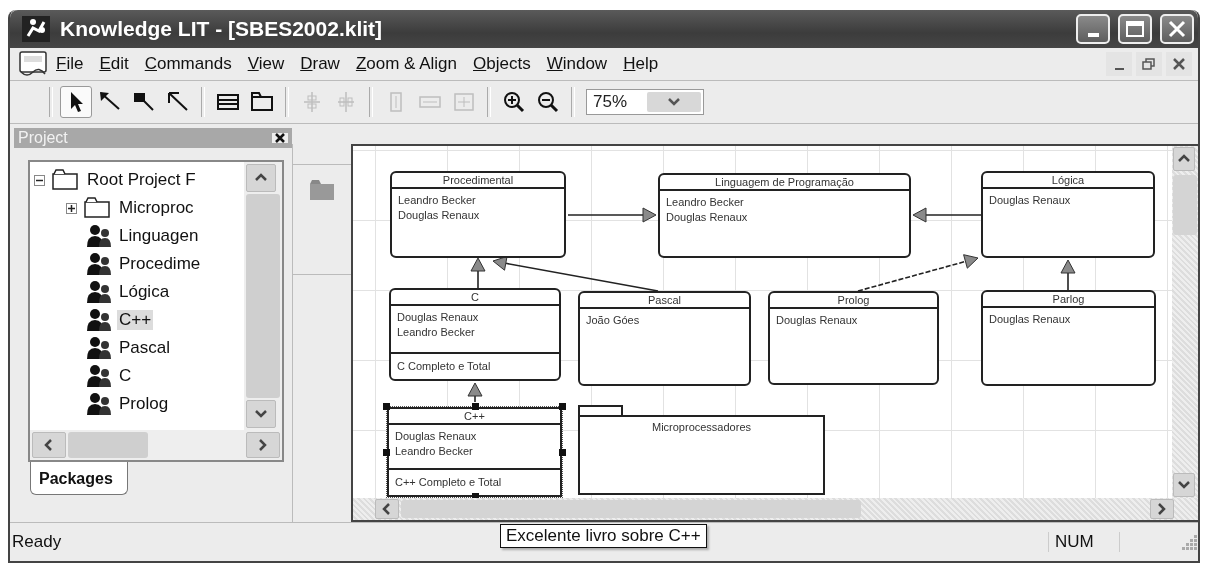 This screenshot has height=565, width=1210. I want to click on tool-button, so click(76, 102).